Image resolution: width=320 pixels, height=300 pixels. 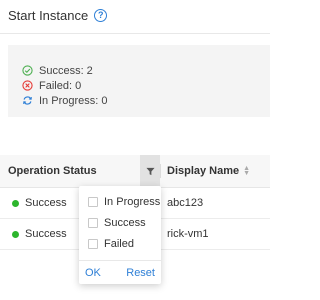 What do you see at coordinates (146, 100) in the screenshot?
I see `summary-in-progress: In Progress: 0` at bounding box center [146, 100].